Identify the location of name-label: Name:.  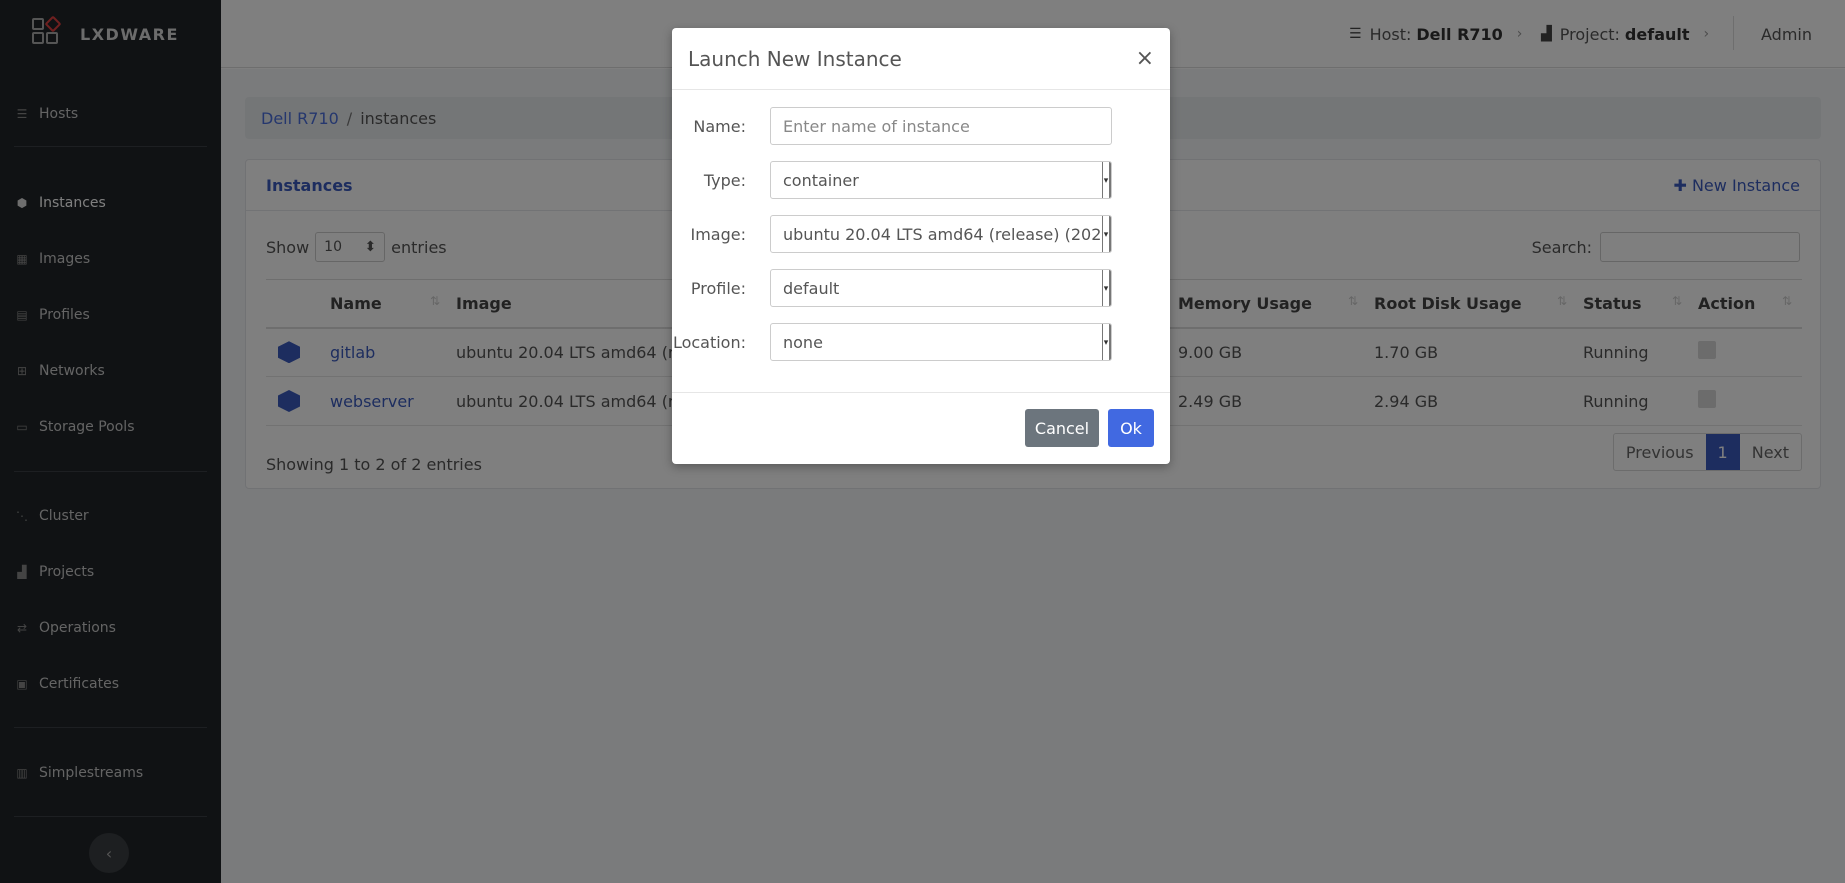
(719, 126).